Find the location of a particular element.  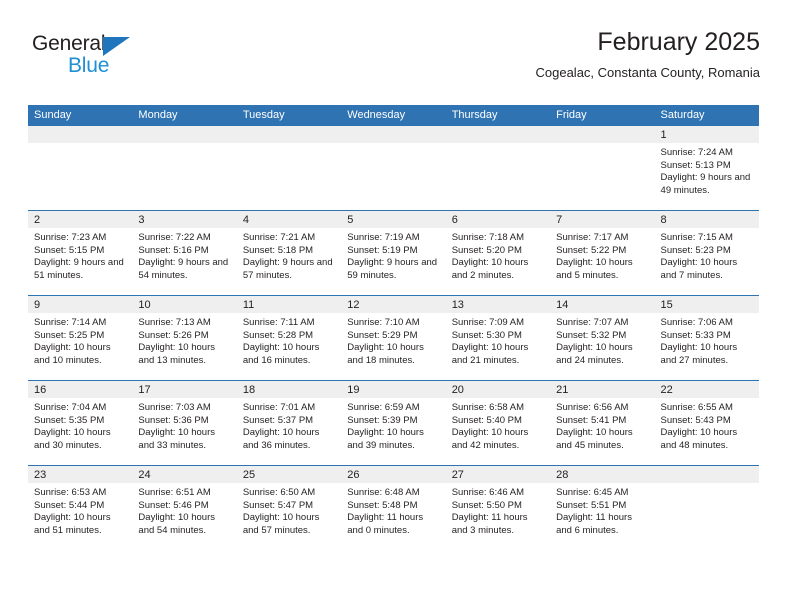

sunrise-text: Sunrise: 7:15 AM is located at coordinates (696, 237).